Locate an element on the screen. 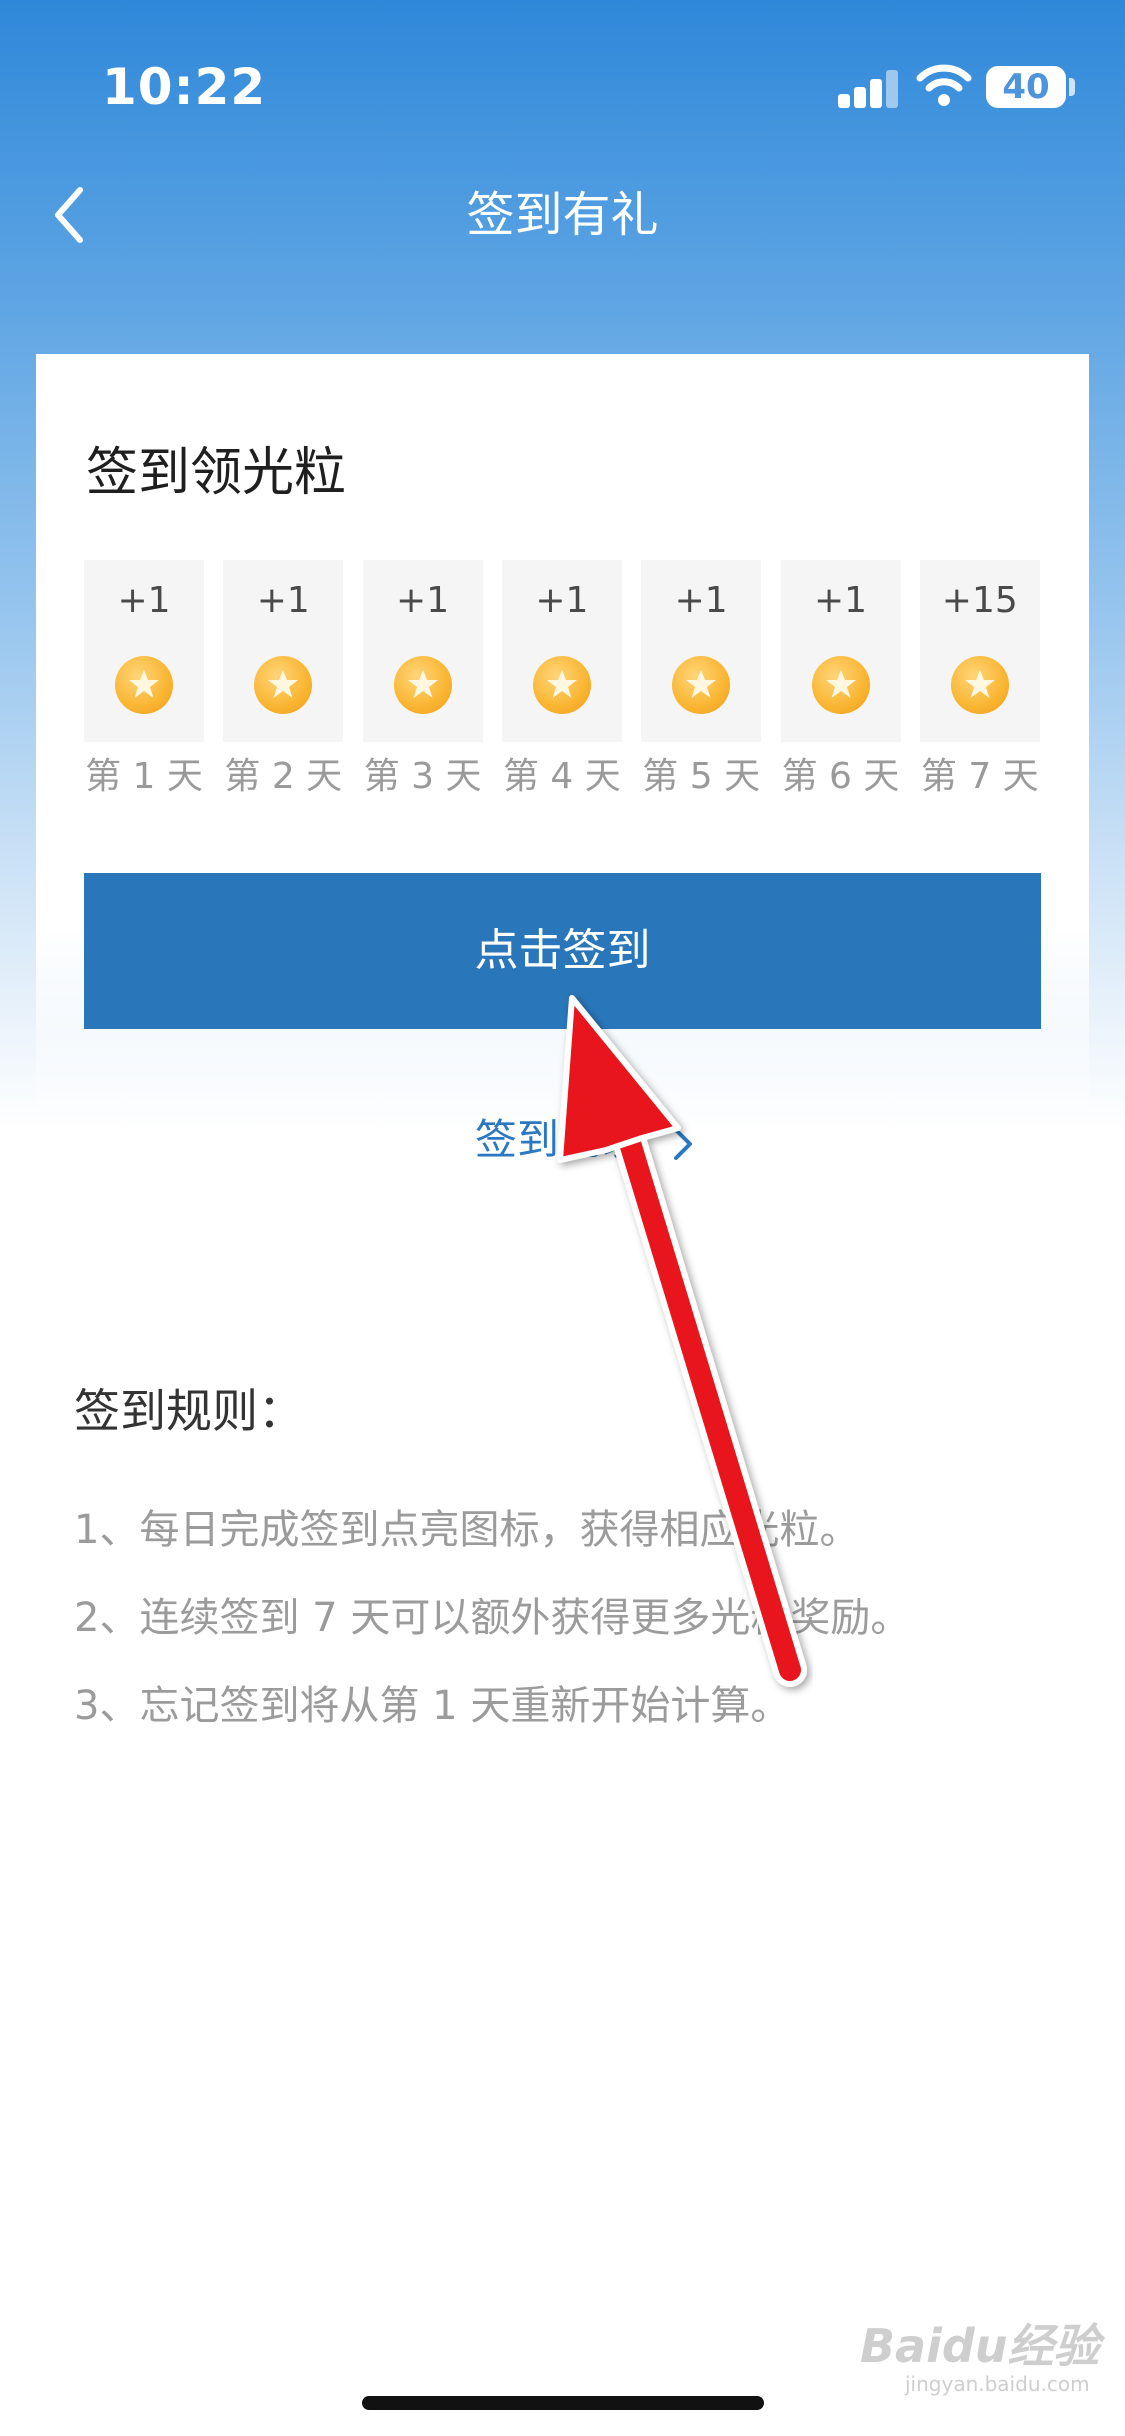  sign-in-button: 点击签到 is located at coordinates (562, 951).